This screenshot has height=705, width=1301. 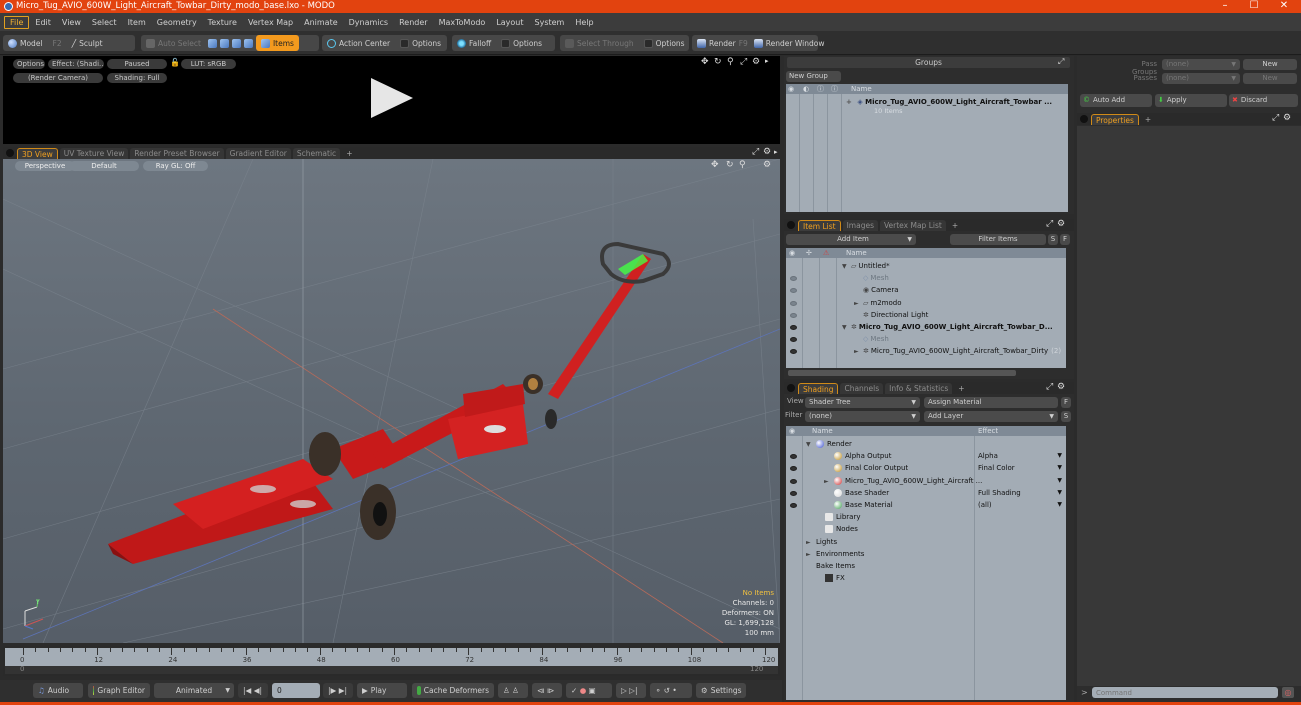 I want to click on shader-tree-row: ▼ Render, so click(x=829, y=444).